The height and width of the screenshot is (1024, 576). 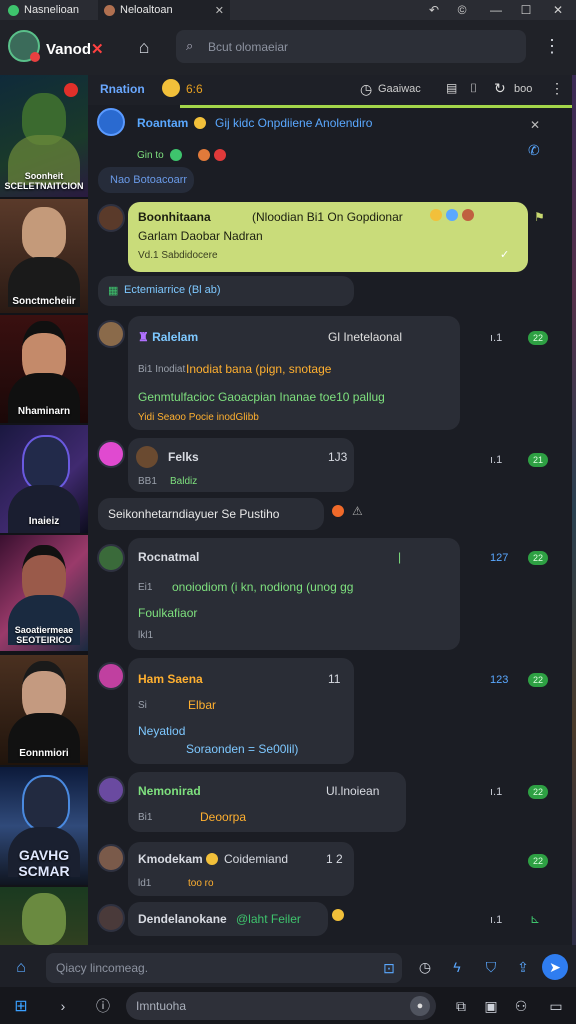 What do you see at coordinates (462, 10) in the screenshot?
I see `copyright-icon: ©` at bounding box center [462, 10].